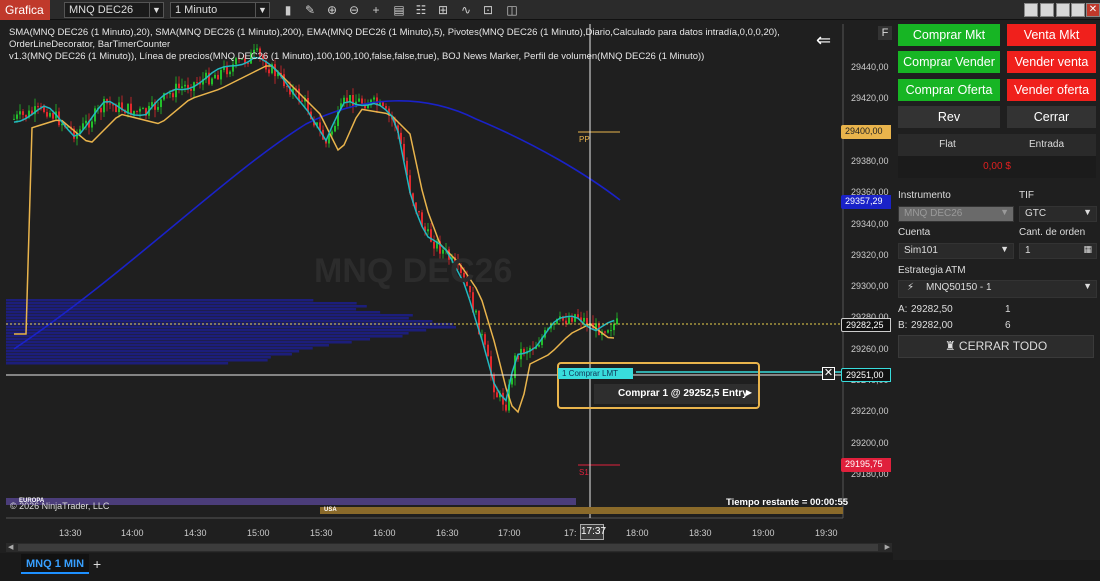 The width and height of the screenshot is (1100, 581). What do you see at coordinates (866, 465) in the screenshot?
I see `pivot-s1-flag: 29195,75` at bounding box center [866, 465].